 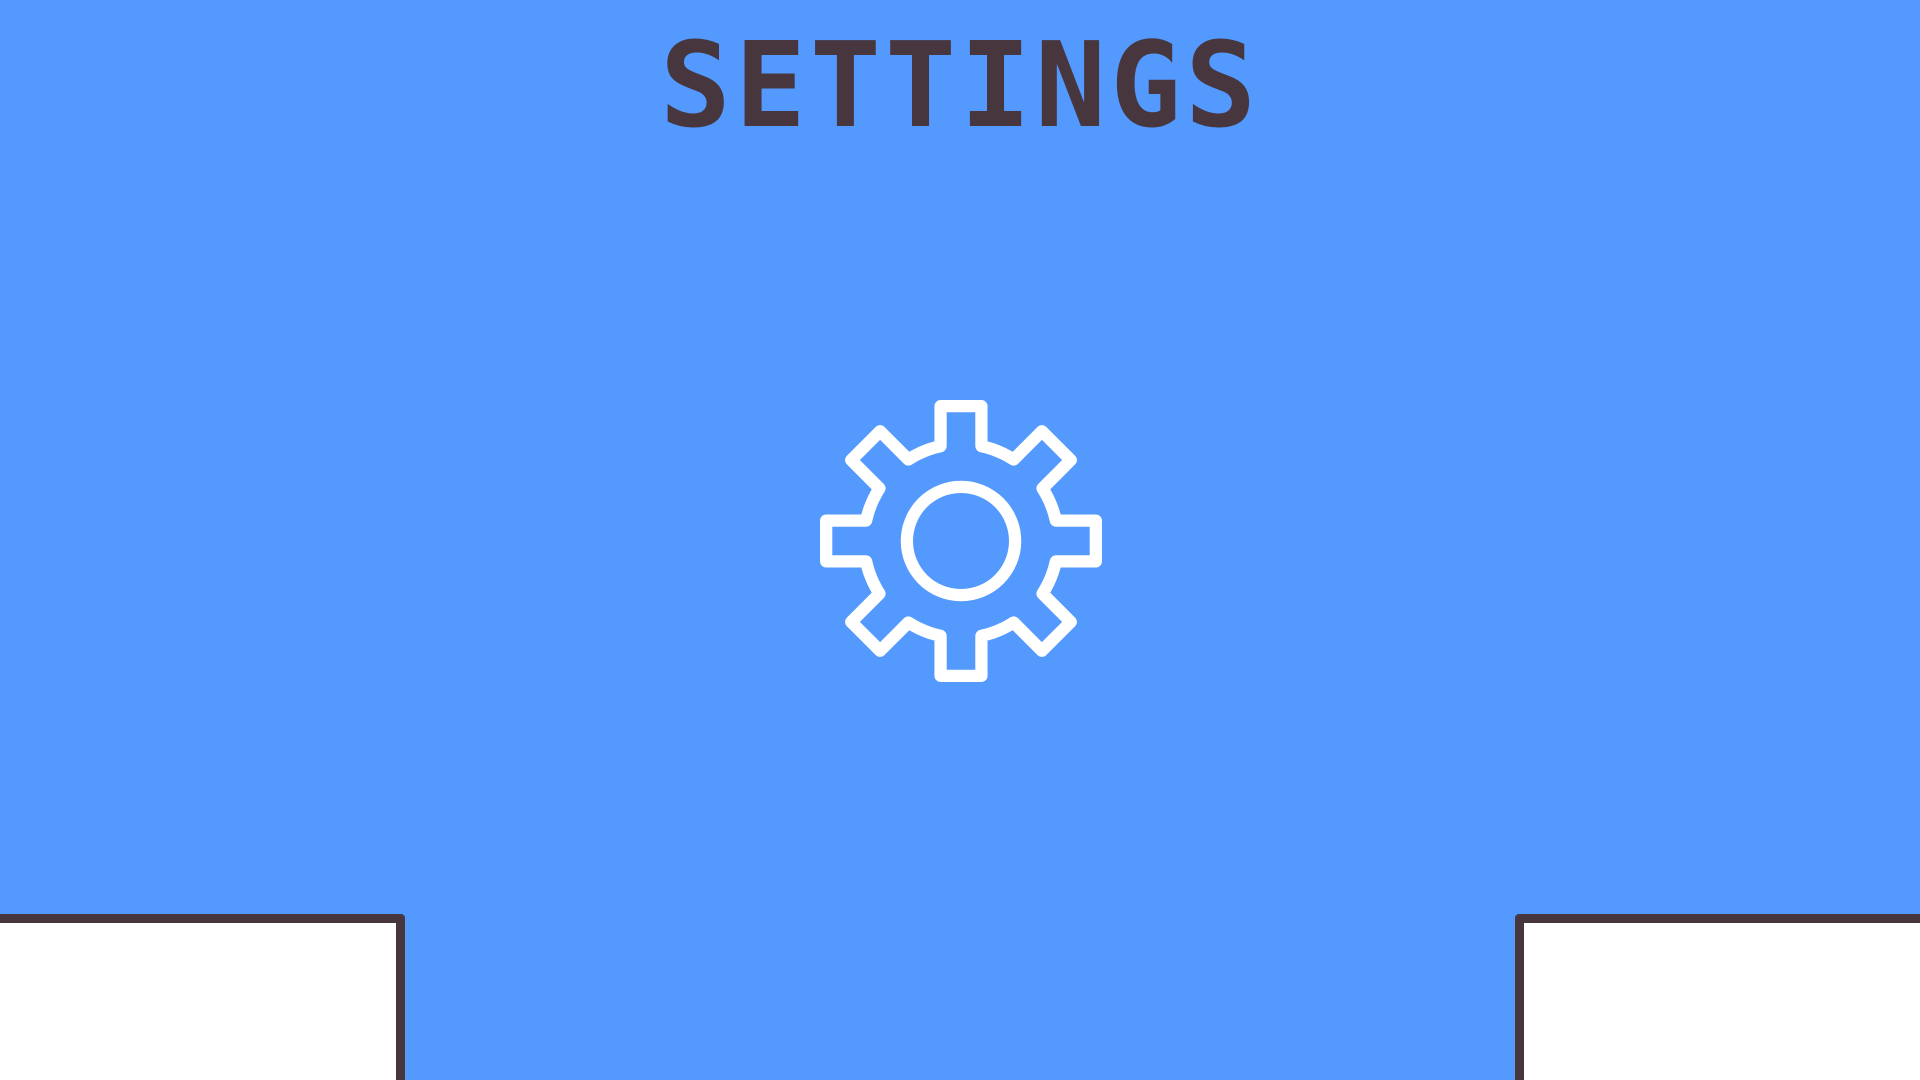 I want to click on title-bar: SETTINGS, so click(x=960, y=85).